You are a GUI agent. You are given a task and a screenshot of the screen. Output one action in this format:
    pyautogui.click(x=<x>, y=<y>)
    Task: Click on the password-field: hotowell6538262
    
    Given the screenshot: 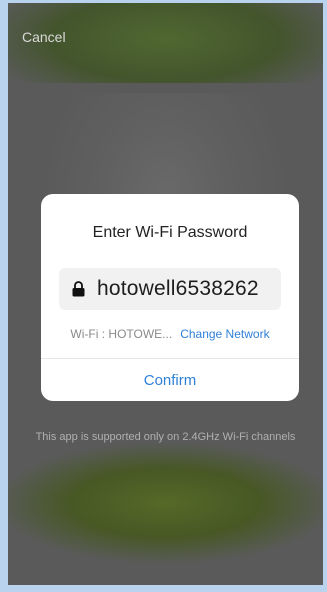 What is the action you would take?
    pyautogui.click(x=170, y=289)
    